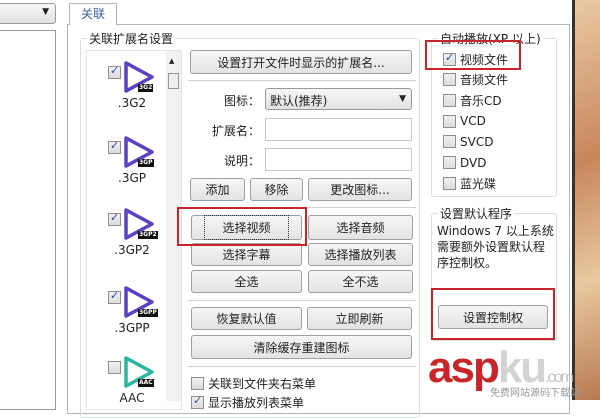 The height and width of the screenshot is (418, 600). I want to click on tab-association: 关联, so click(93, 14).